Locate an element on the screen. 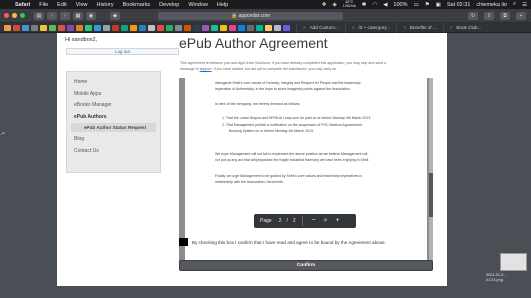 The image size is (531, 298). bluetooth-icon: ✱ is located at coordinates (364, 5).